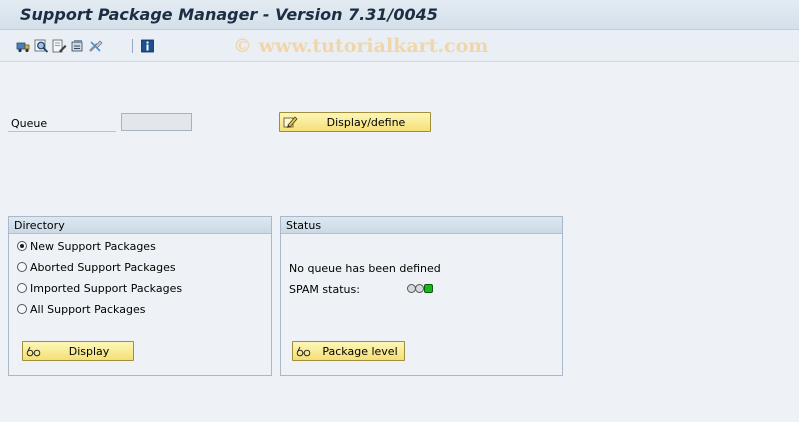  What do you see at coordinates (361, 46) in the screenshot?
I see `watermark: © www.tutorialkart.com` at bounding box center [361, 46].